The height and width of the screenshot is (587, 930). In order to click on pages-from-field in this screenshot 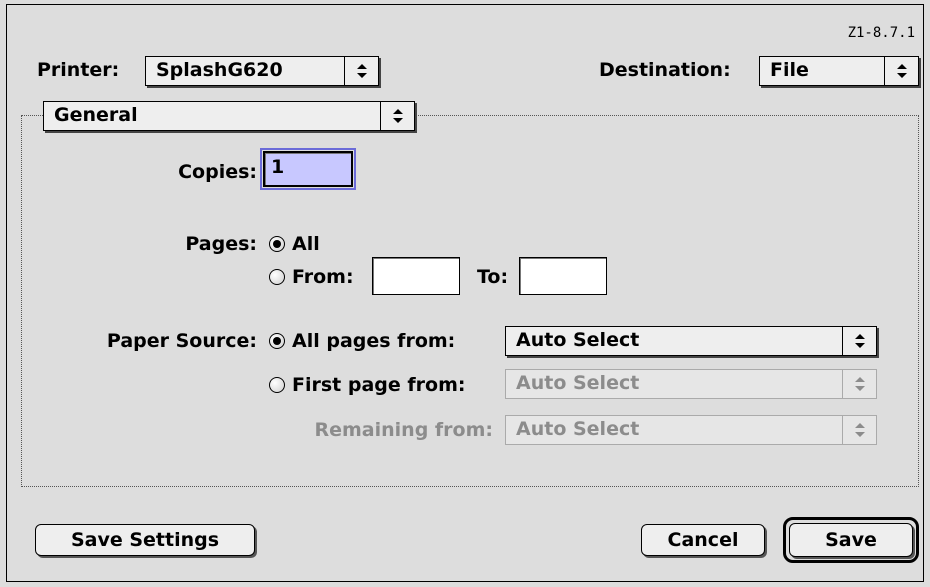, I will do `click(416, 276)`.